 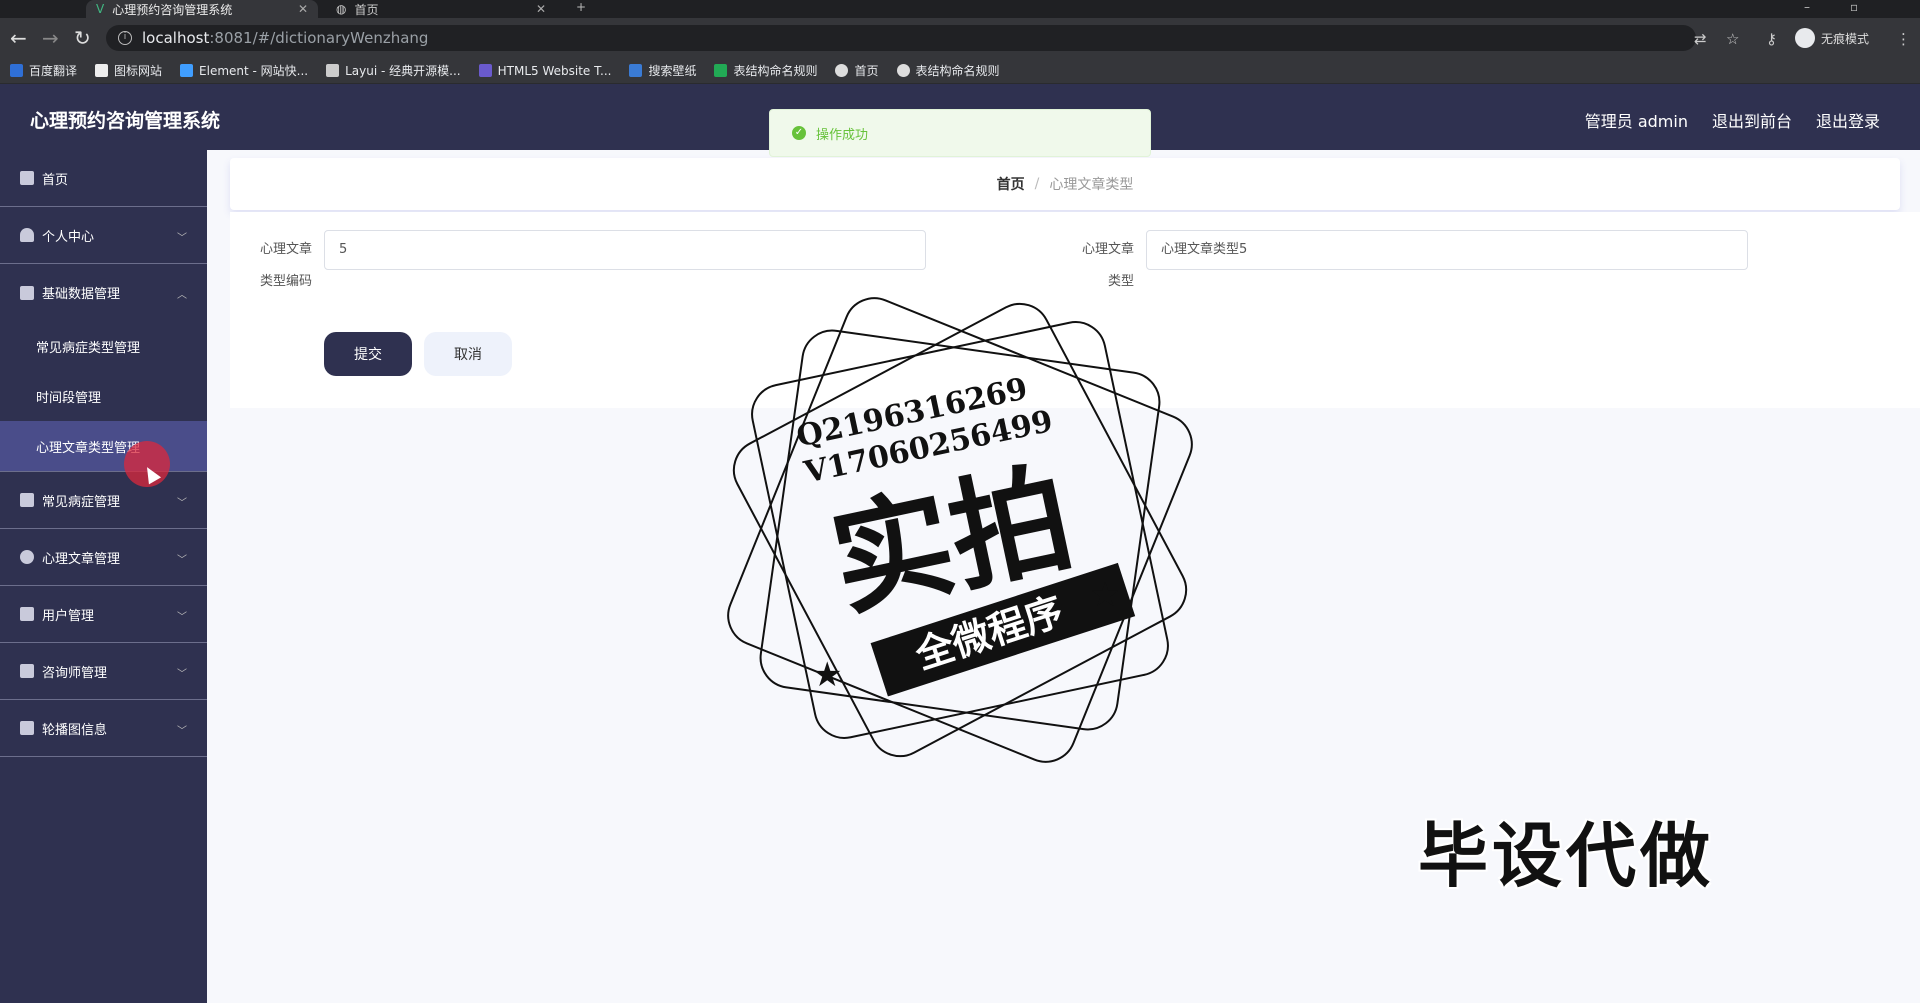 What do you see at coordinates (857, 70) in the screenshot?
I see `bookmark-item: 首页` at bounding box center [857, 70].